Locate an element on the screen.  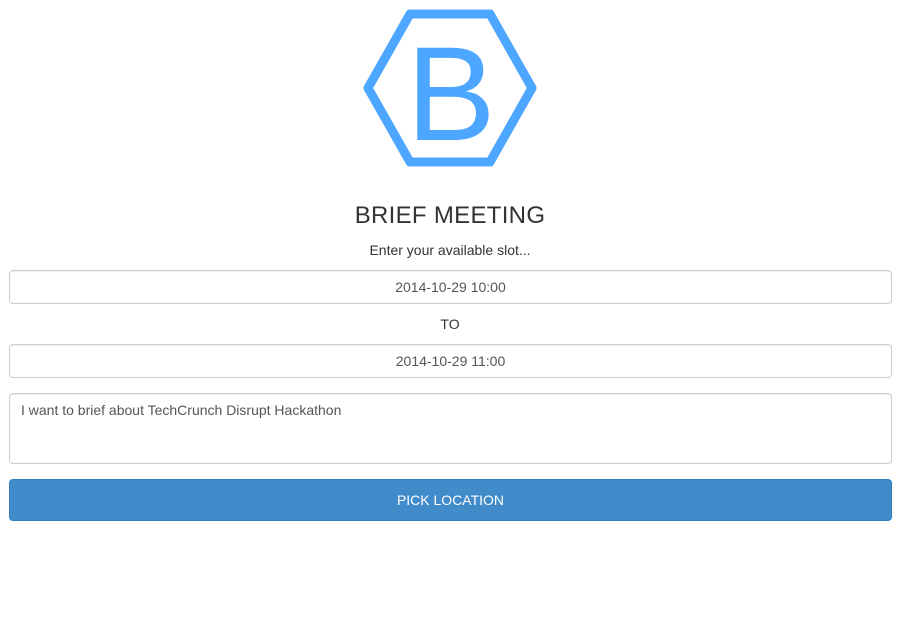
logo-letter: B is located at coordinates (450, 94).